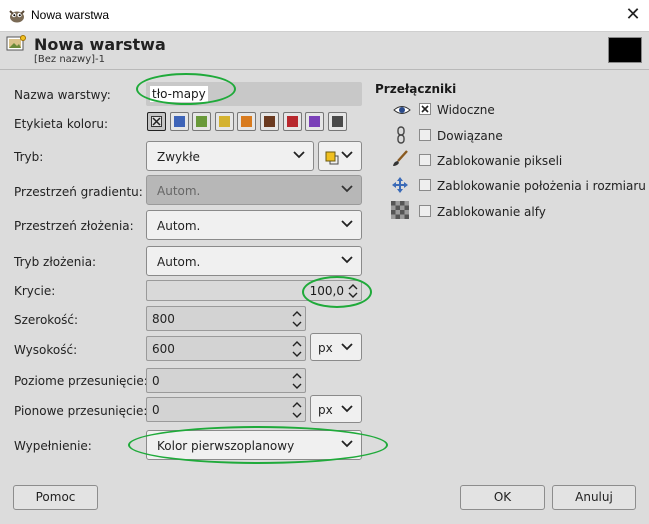 The image size is (649, 524). I want to click on width-value: 800, so click(163, 319).